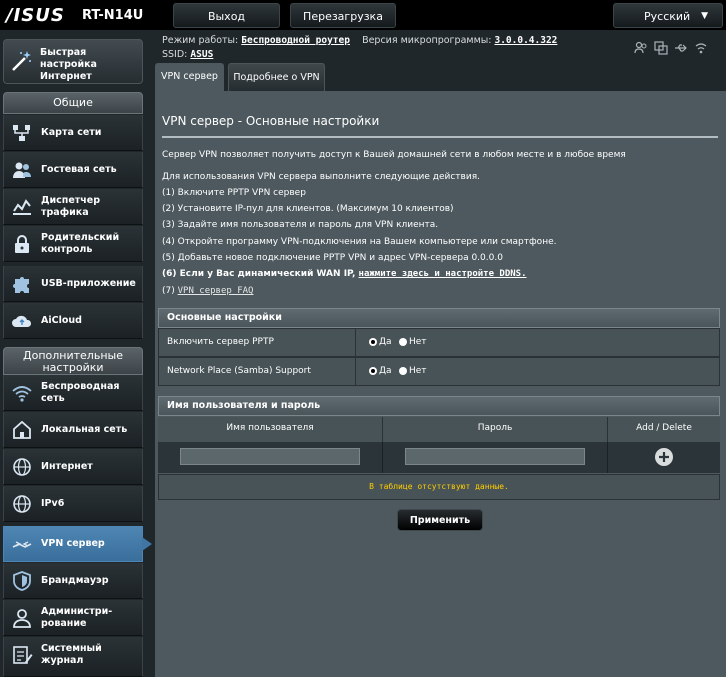 This screenshot has width=726, height=677. I want to click on sidebar-item-label: Брандмауэр, so click(75, 580).